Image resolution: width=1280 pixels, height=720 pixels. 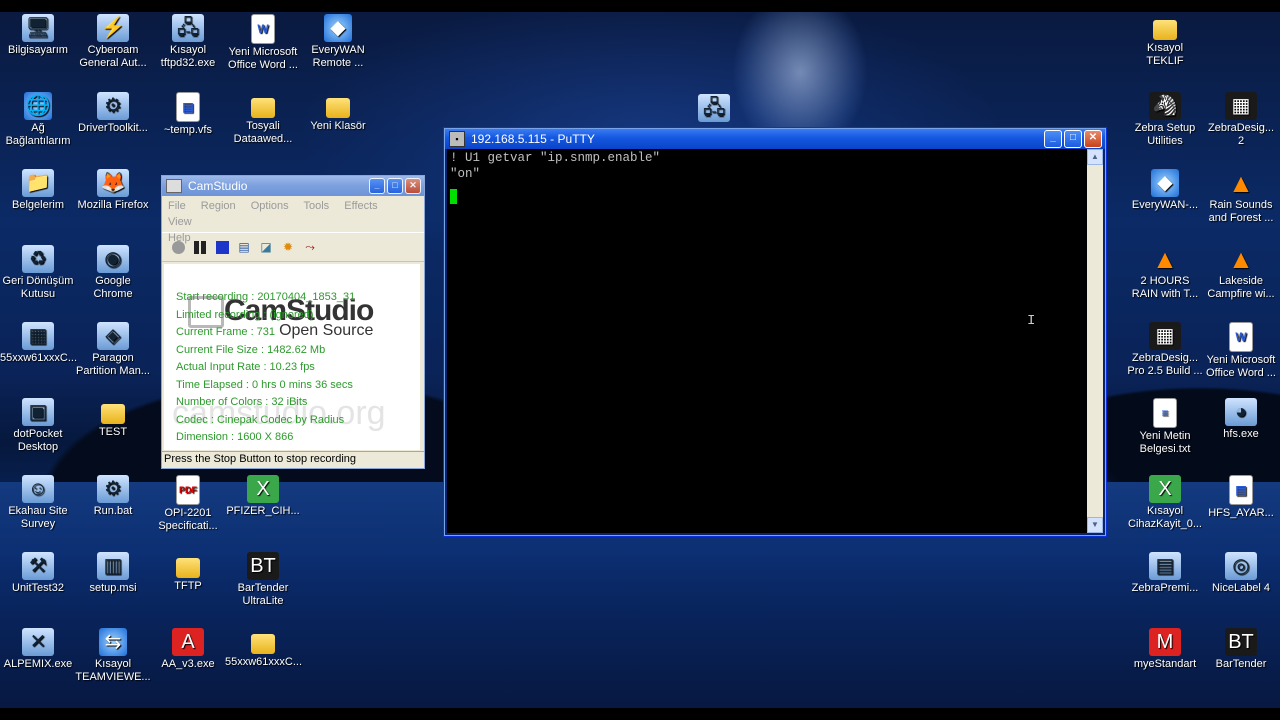 What do you see at coordinates (38, 106) in the screenshot?
I see `network-icon: 🌐` at bounding box center [38, 106].